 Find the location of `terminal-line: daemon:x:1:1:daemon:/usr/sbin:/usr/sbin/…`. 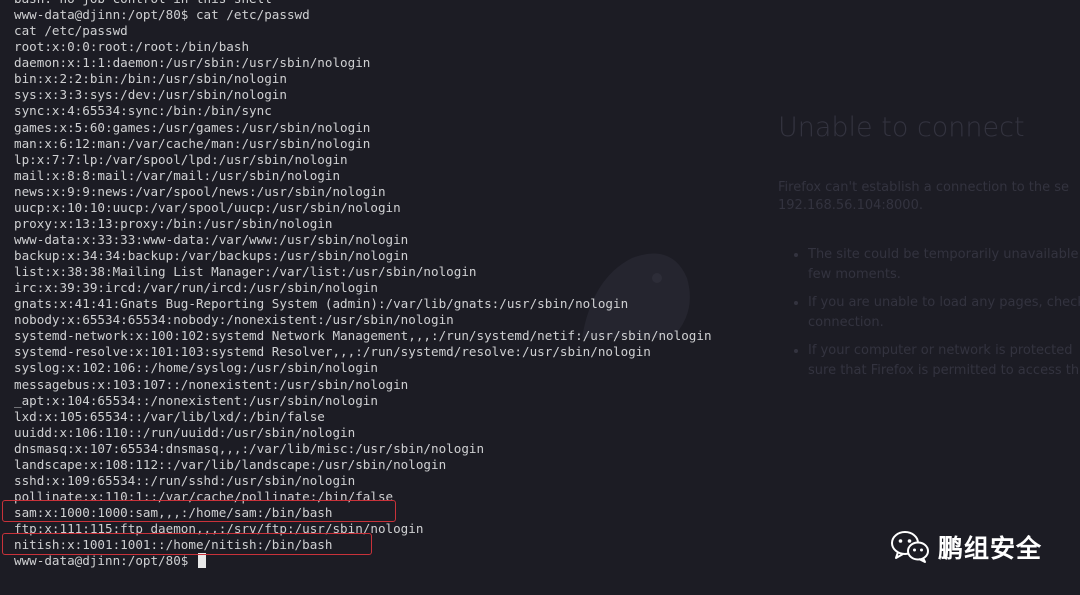

terminal-line: daemon:x:1:1:daemon:/usr/sbin:/usr/sbin/… is located at coordinates (192, 63).